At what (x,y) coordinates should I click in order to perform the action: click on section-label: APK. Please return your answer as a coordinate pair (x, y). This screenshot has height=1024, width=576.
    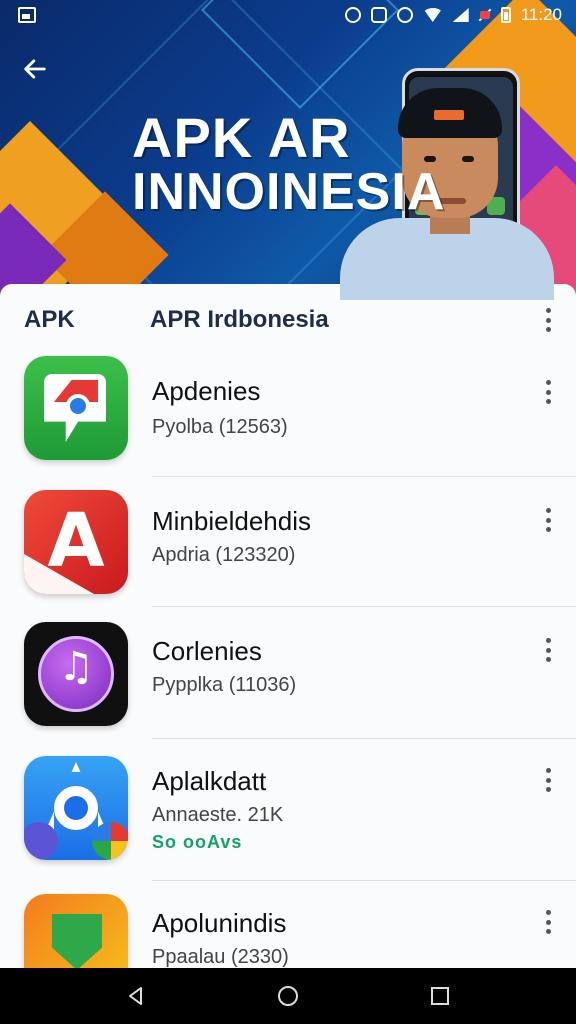
    Looking at the image, I should click on (49, 319).